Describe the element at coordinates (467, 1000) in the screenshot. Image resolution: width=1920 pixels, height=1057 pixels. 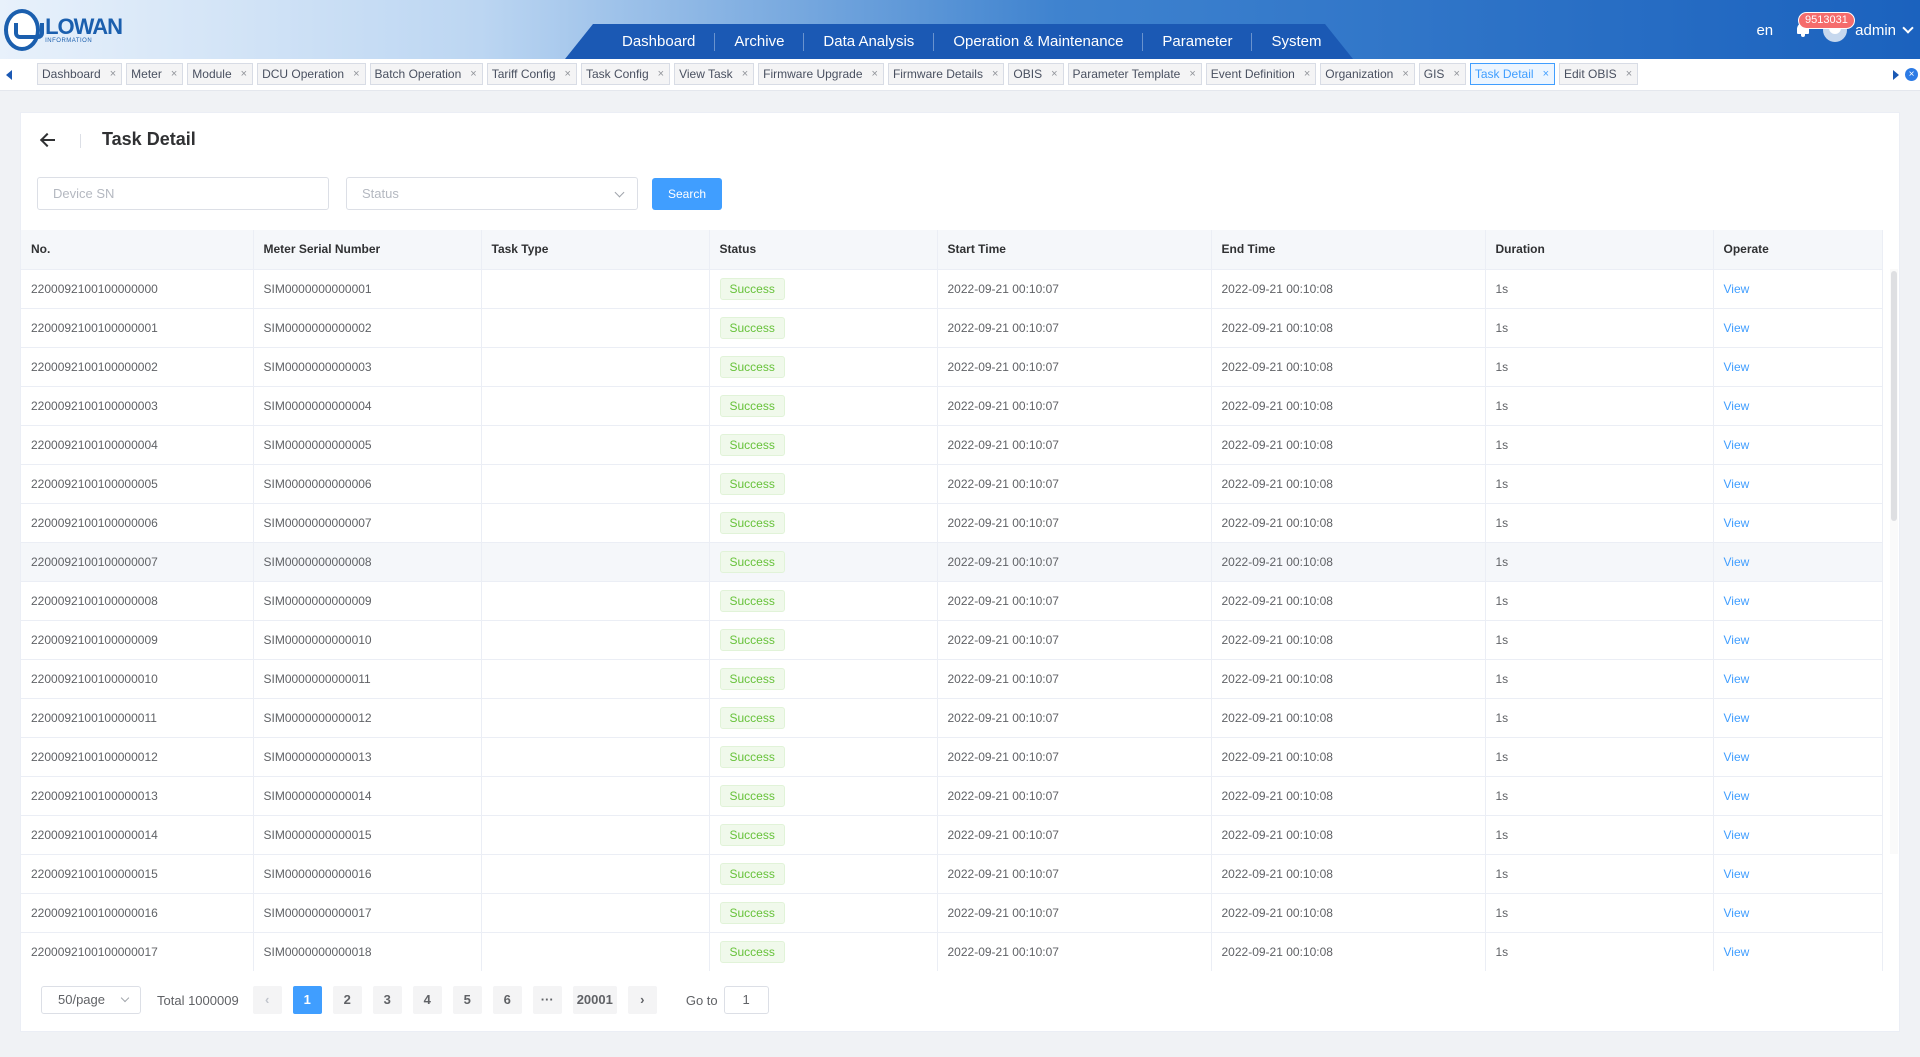
I see `page-button-5: 5` at that location.